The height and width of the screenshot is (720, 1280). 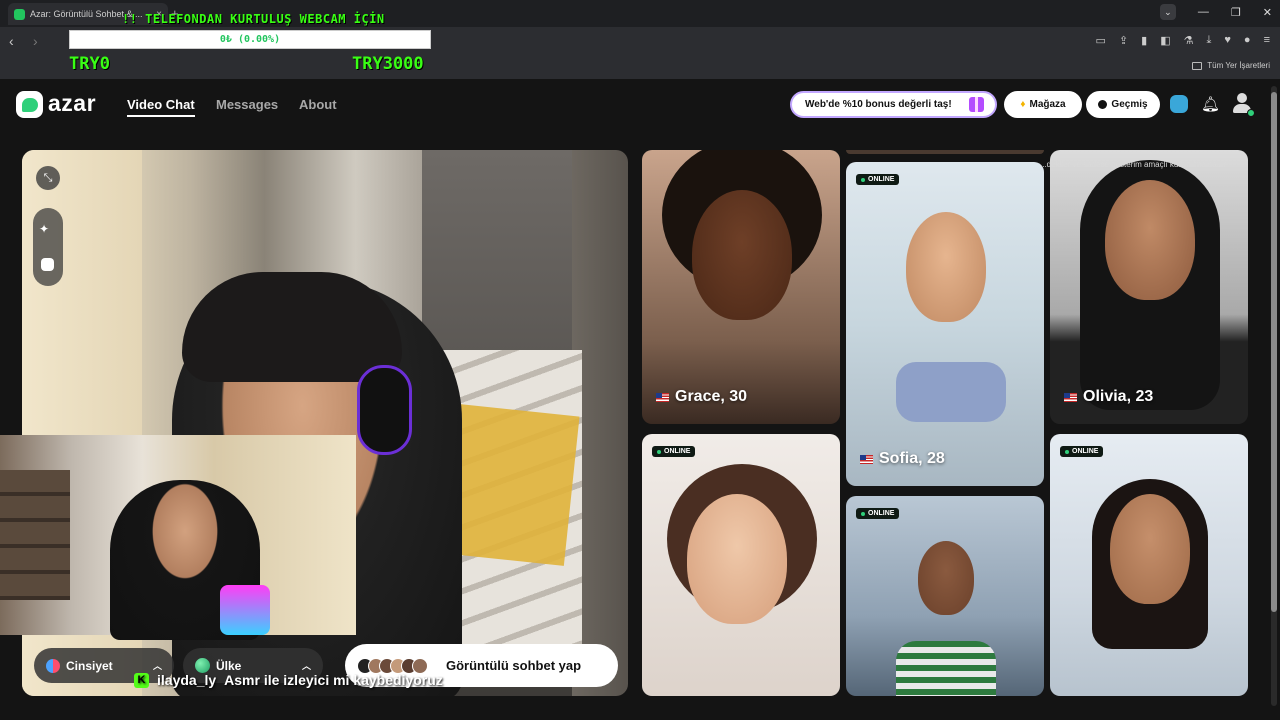 What do you see at coordinates (1108, 397) in the screenshot?
I see `profile-name: Olivia, 23` at bounding box center [1108, 397].